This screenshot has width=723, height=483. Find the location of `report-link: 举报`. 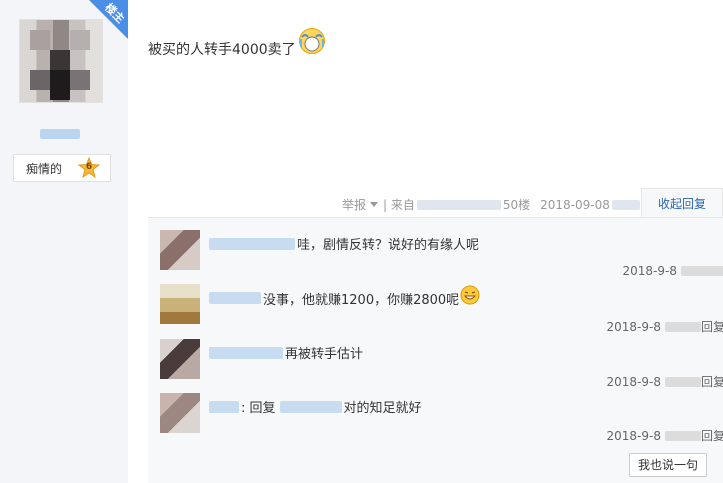

report-link: 举报 is located at coordinates (354, 204).